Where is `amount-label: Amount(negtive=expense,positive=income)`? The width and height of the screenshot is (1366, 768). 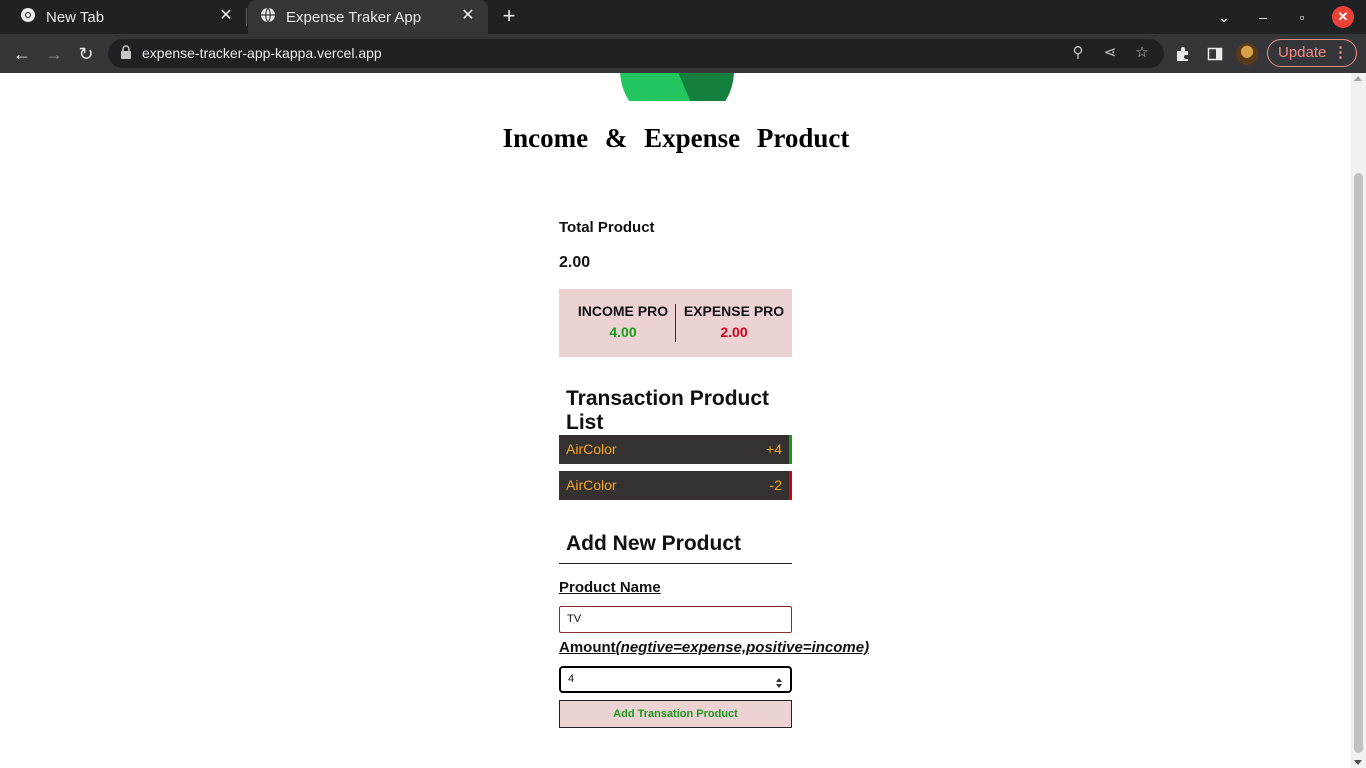 amount-label: Amount(negtive=expense,positive=income) is located at coordinates (714, 647).